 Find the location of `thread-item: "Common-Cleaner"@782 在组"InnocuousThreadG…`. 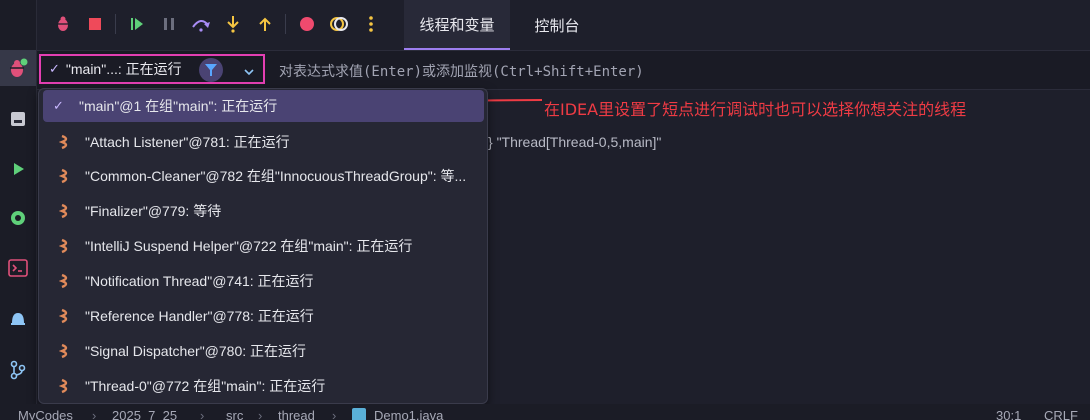

thread-item: "Common-Cleaner"@782 在组"InnocuousThreadG… is located at coordinates (263, 176).